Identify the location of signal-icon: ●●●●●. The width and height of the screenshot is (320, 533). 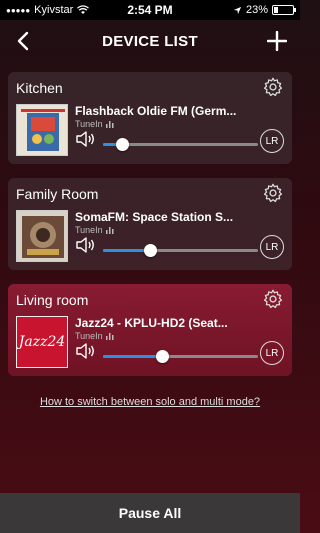
(18, 10).